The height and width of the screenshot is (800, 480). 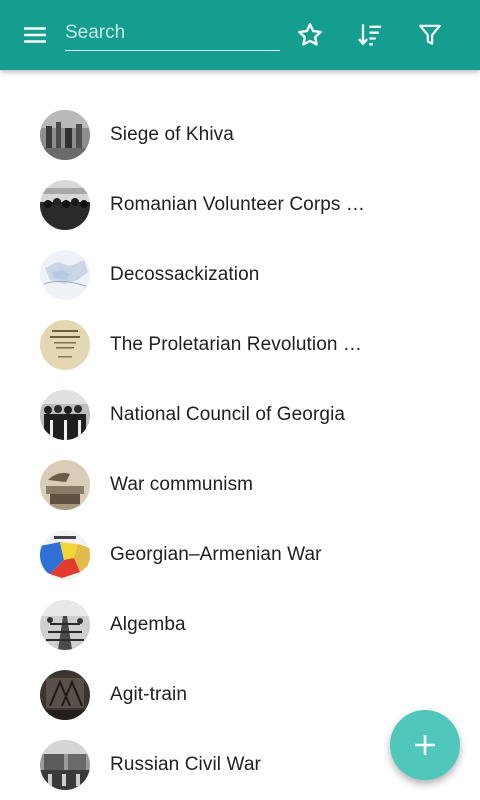 I want to click on add-fab-button, so click(x=425, y=745).